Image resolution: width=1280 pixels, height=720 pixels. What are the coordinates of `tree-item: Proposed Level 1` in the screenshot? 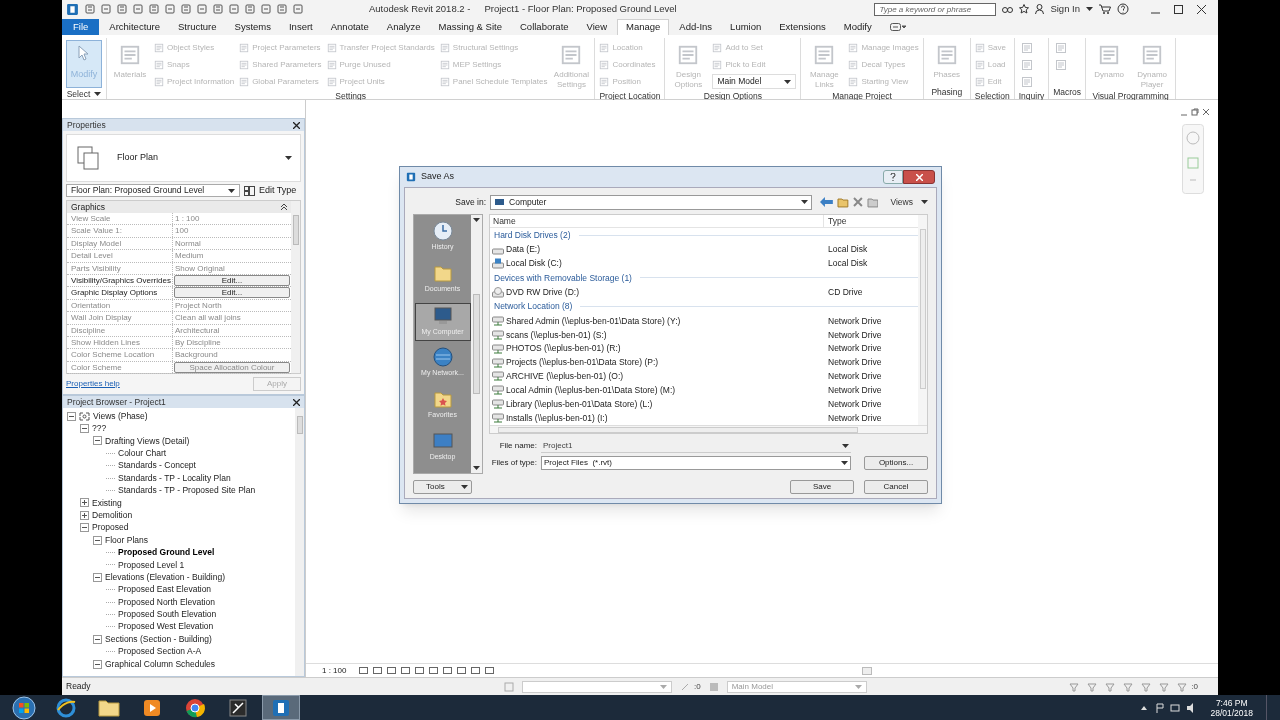 It's located at (151, 565).